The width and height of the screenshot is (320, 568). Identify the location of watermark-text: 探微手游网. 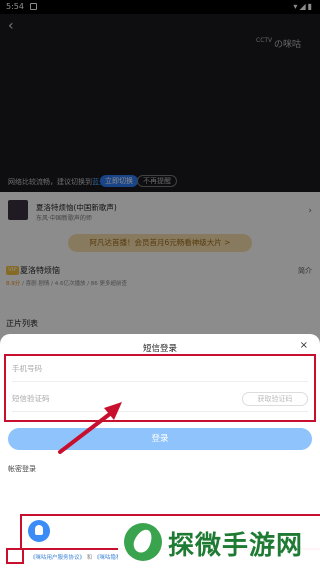
(236, 546).